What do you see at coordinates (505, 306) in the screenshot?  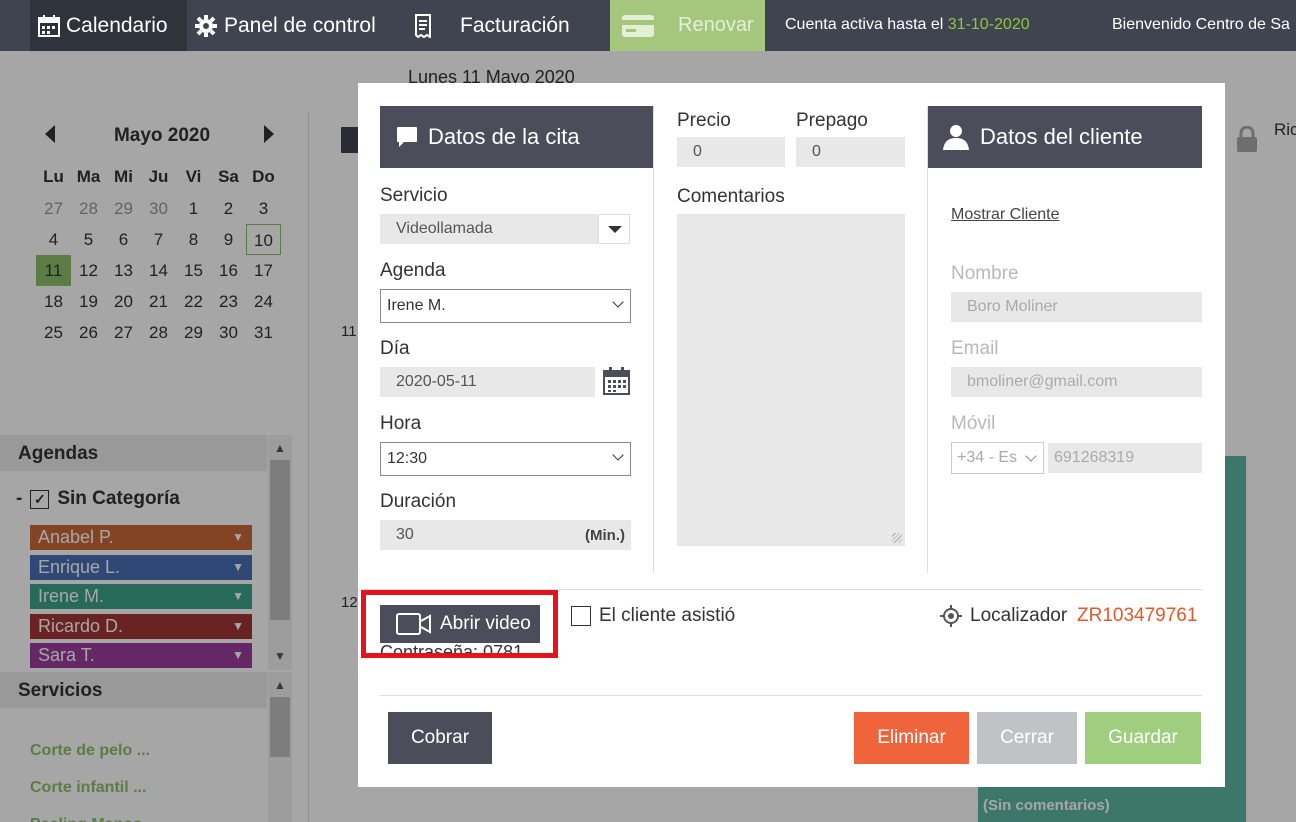 I see `agenda-select: Irene M.` at bounding box center [505, 306].